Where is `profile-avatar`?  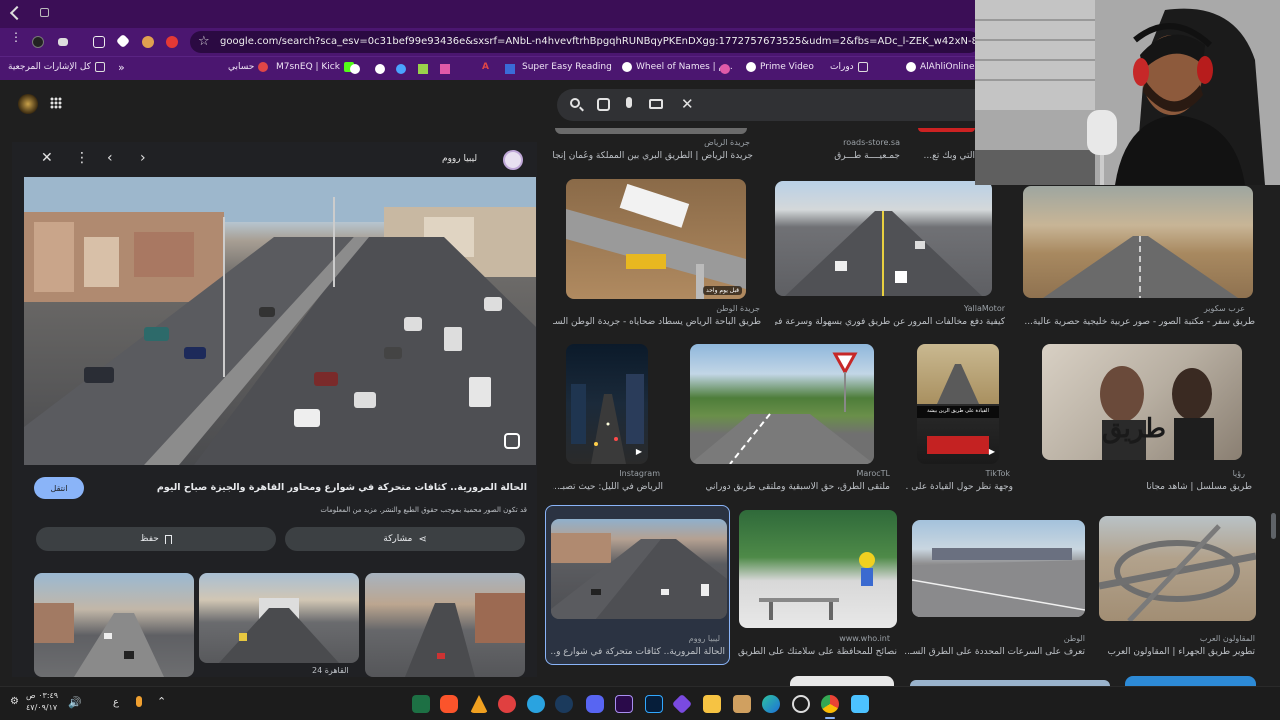 profile-avatar is located at coordinates (28, 104).